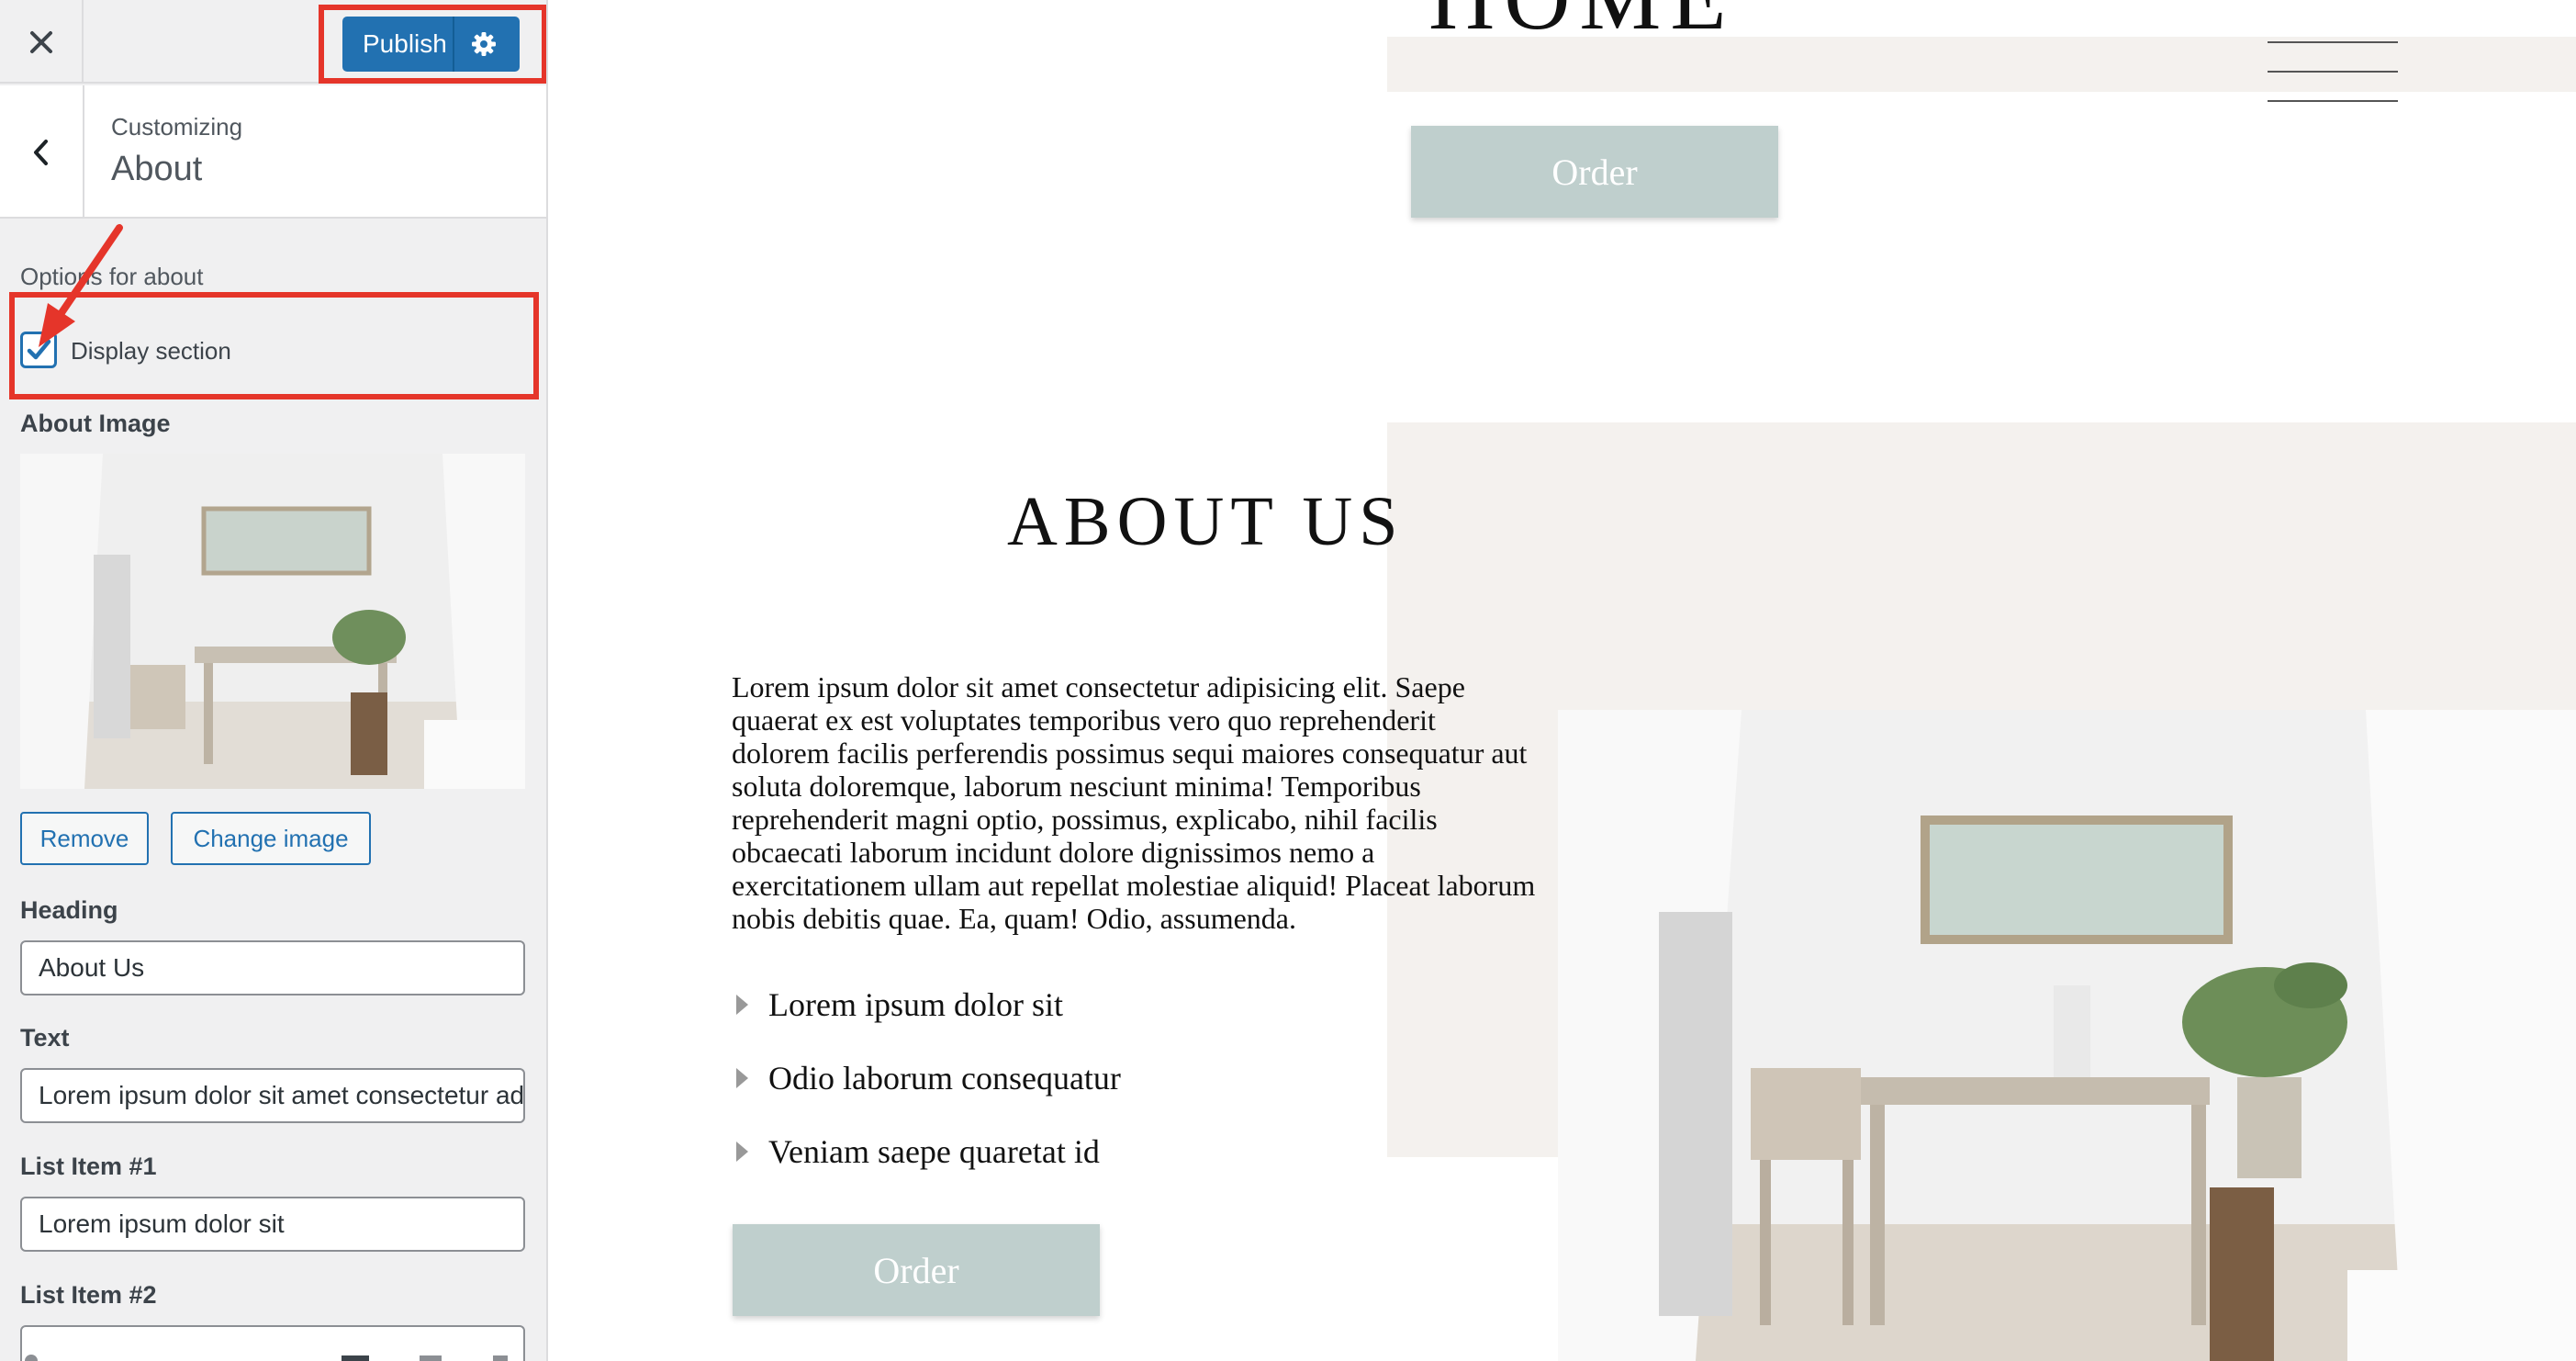 The image size is (2576, 1361). I want to click on publish-divider, so click(453, 44).